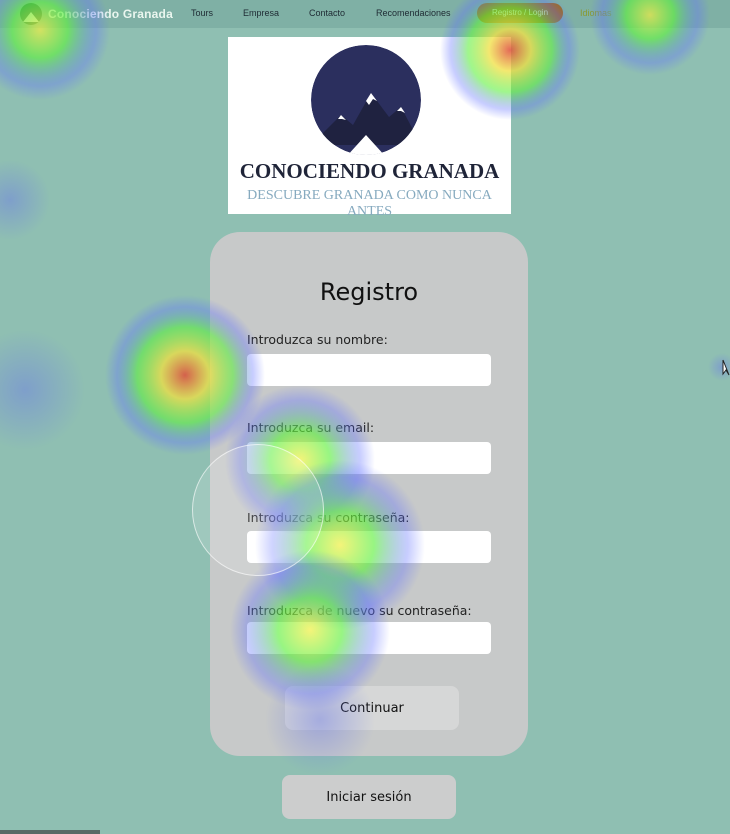  What do you see at coordinates (369, 638) in the screenshot?
I see `password-confirm-input` at bounding box center [369, 638].